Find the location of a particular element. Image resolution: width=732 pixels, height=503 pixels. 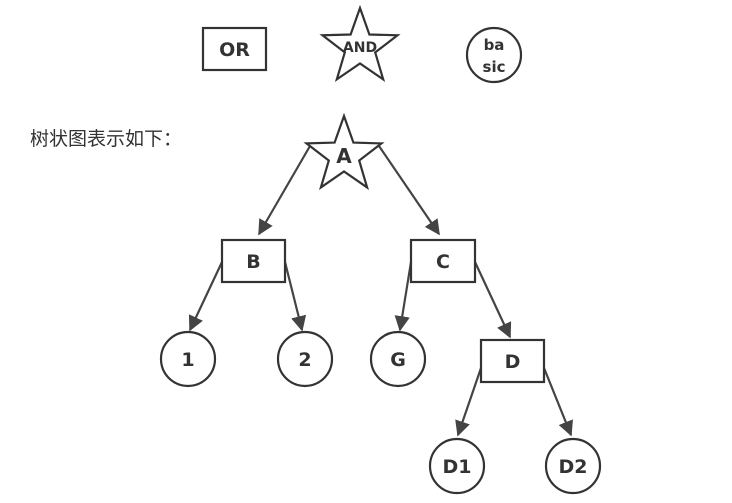

legend: OR AND ba sic is located at coordinates (362, 44).